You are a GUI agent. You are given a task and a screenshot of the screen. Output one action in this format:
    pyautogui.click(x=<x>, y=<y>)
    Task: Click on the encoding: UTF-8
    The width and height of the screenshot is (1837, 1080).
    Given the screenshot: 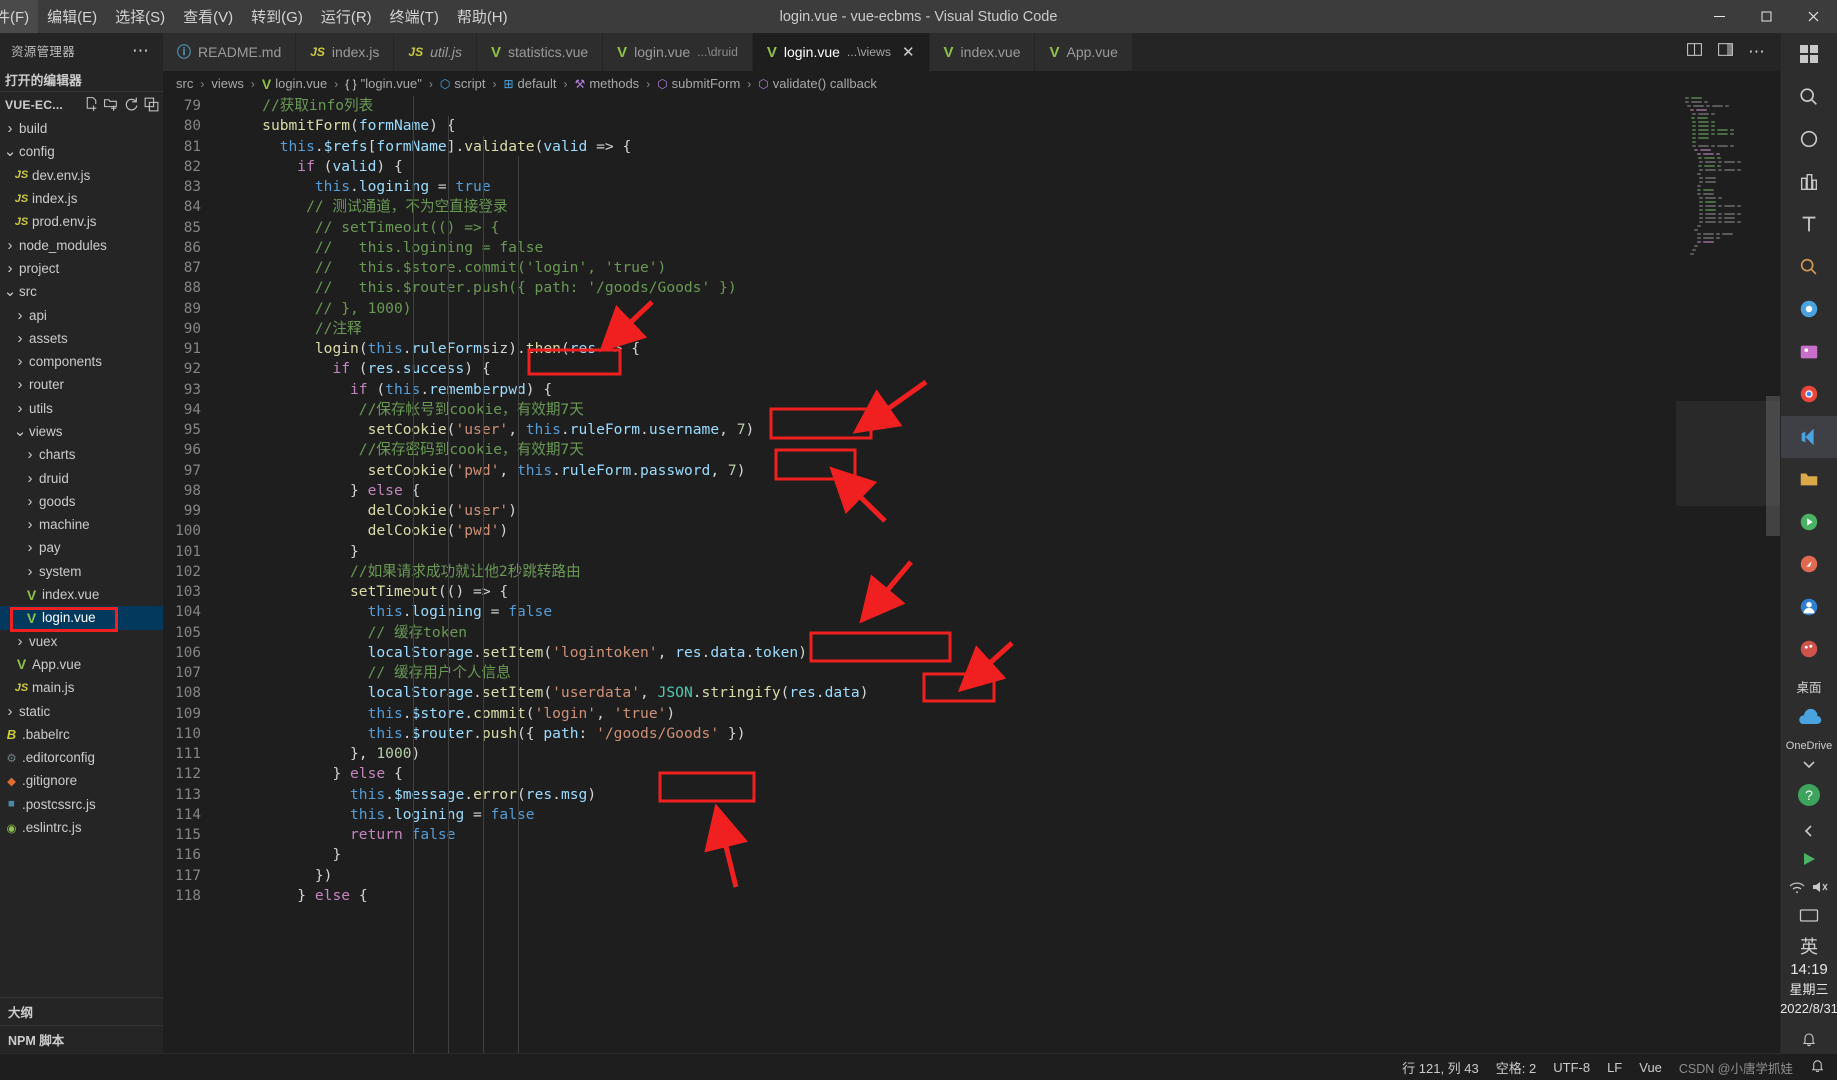 What is the action you would take?
    pyautogui.click(x=1571, y=1067)
    